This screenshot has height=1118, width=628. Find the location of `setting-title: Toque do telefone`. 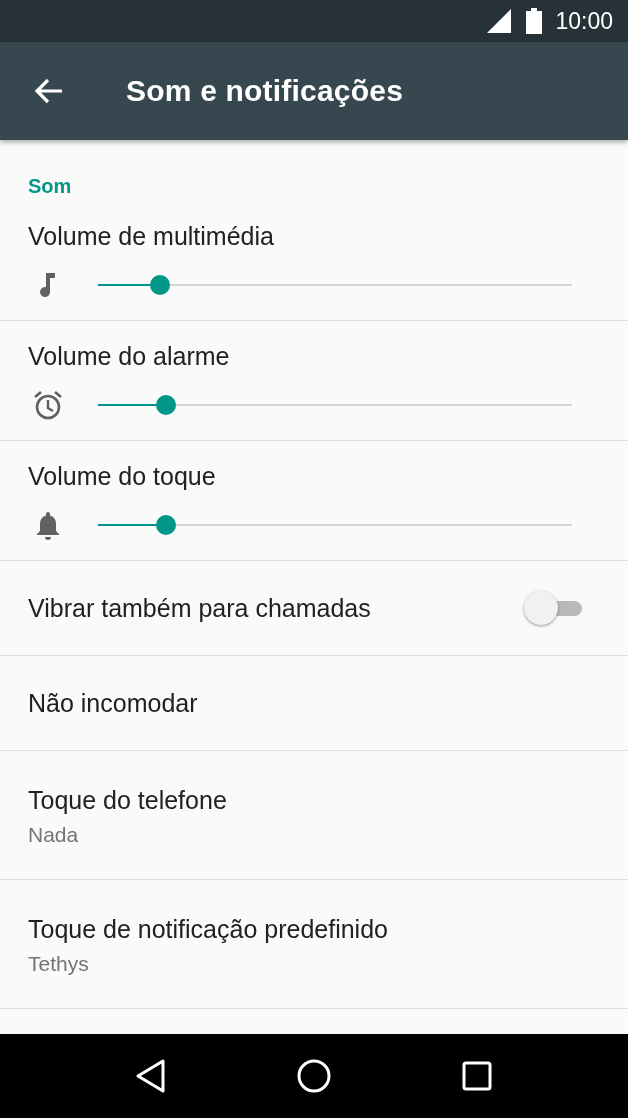

setting-title: Toque do telefone is located at coordinates (128, 800).